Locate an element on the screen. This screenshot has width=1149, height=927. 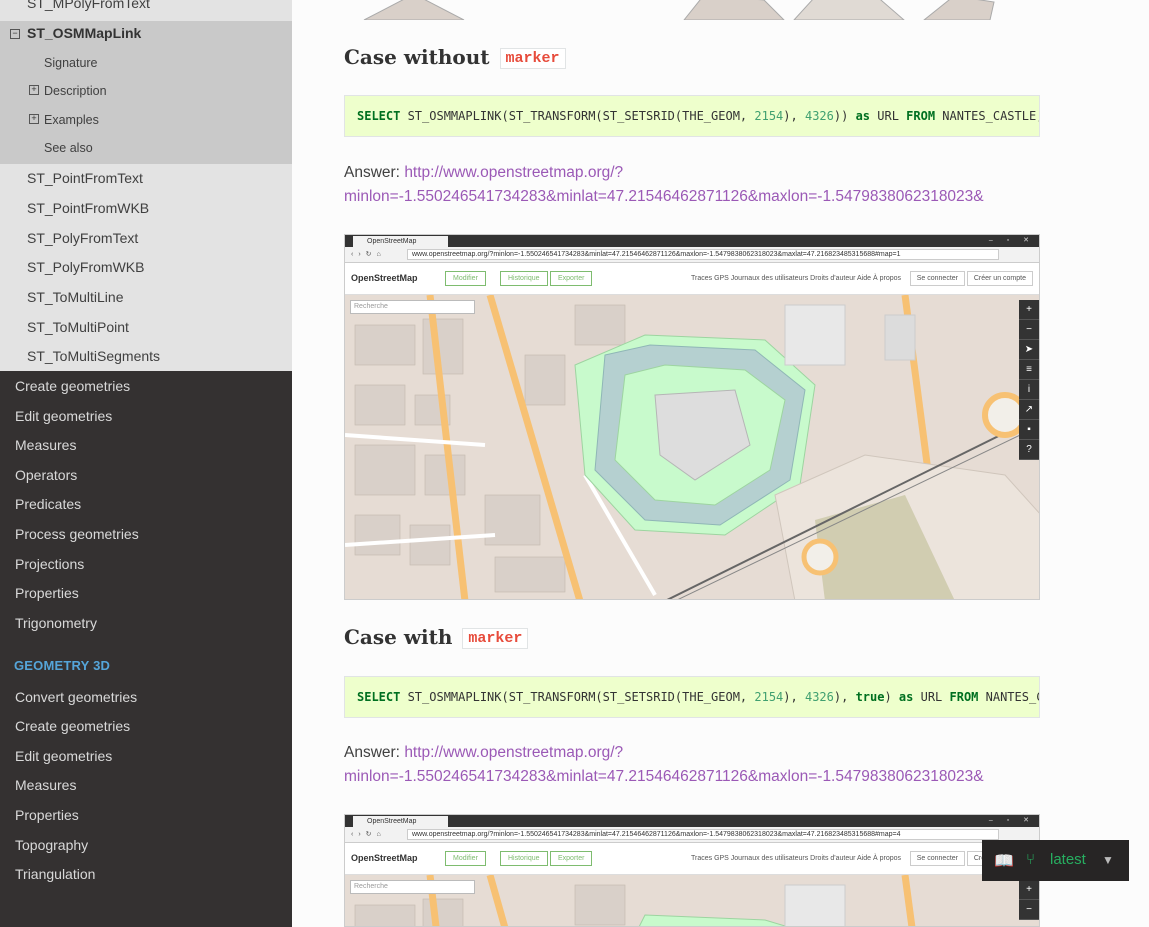
heading-case-with: Case with marker is located at coordinates (436, 637).